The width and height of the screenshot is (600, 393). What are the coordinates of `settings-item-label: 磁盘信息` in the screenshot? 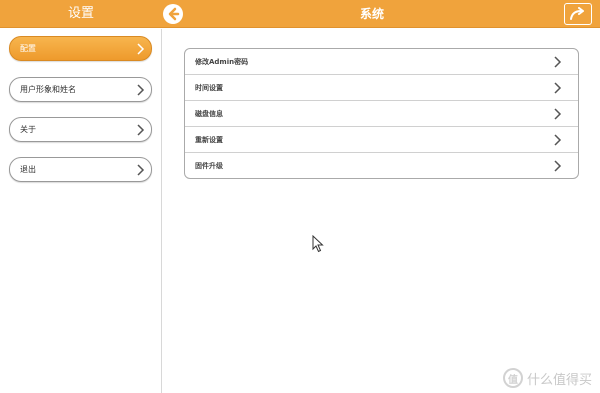 It's located at (209, 114).